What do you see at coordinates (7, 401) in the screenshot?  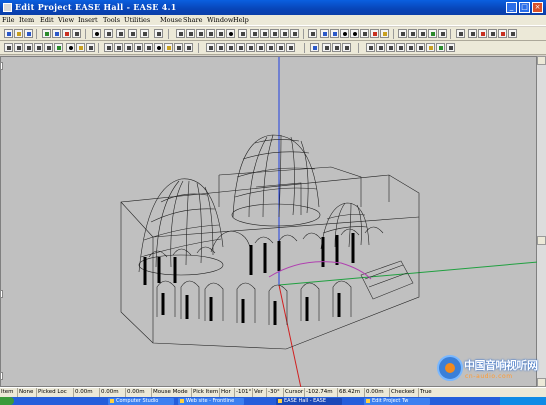 I see `start-button` at bounding box center [7, 401].